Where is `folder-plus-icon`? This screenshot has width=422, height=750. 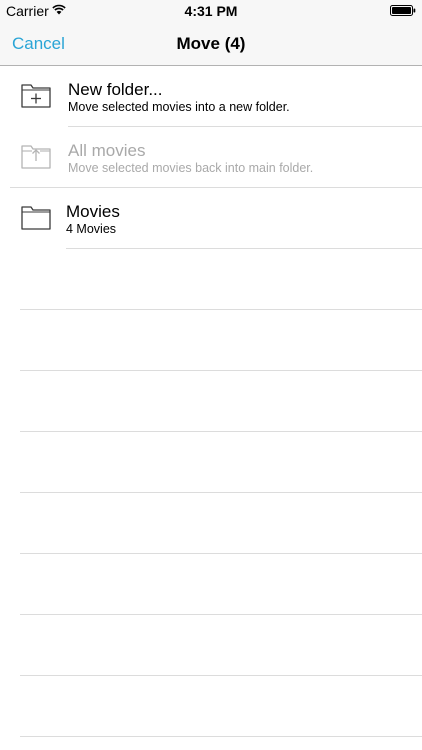
folder-plus-icon is located at coordinates (36, 96).